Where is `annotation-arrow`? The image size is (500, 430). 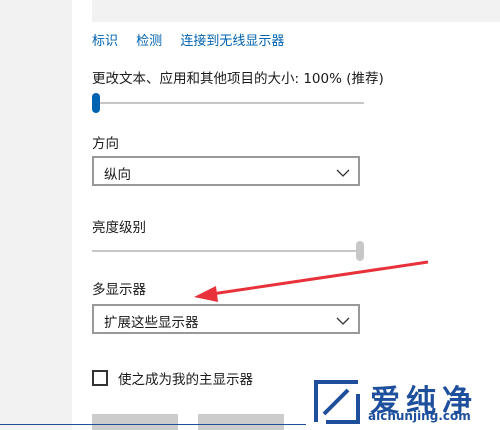
annotation-arrow is located at coordinates (311, 281).